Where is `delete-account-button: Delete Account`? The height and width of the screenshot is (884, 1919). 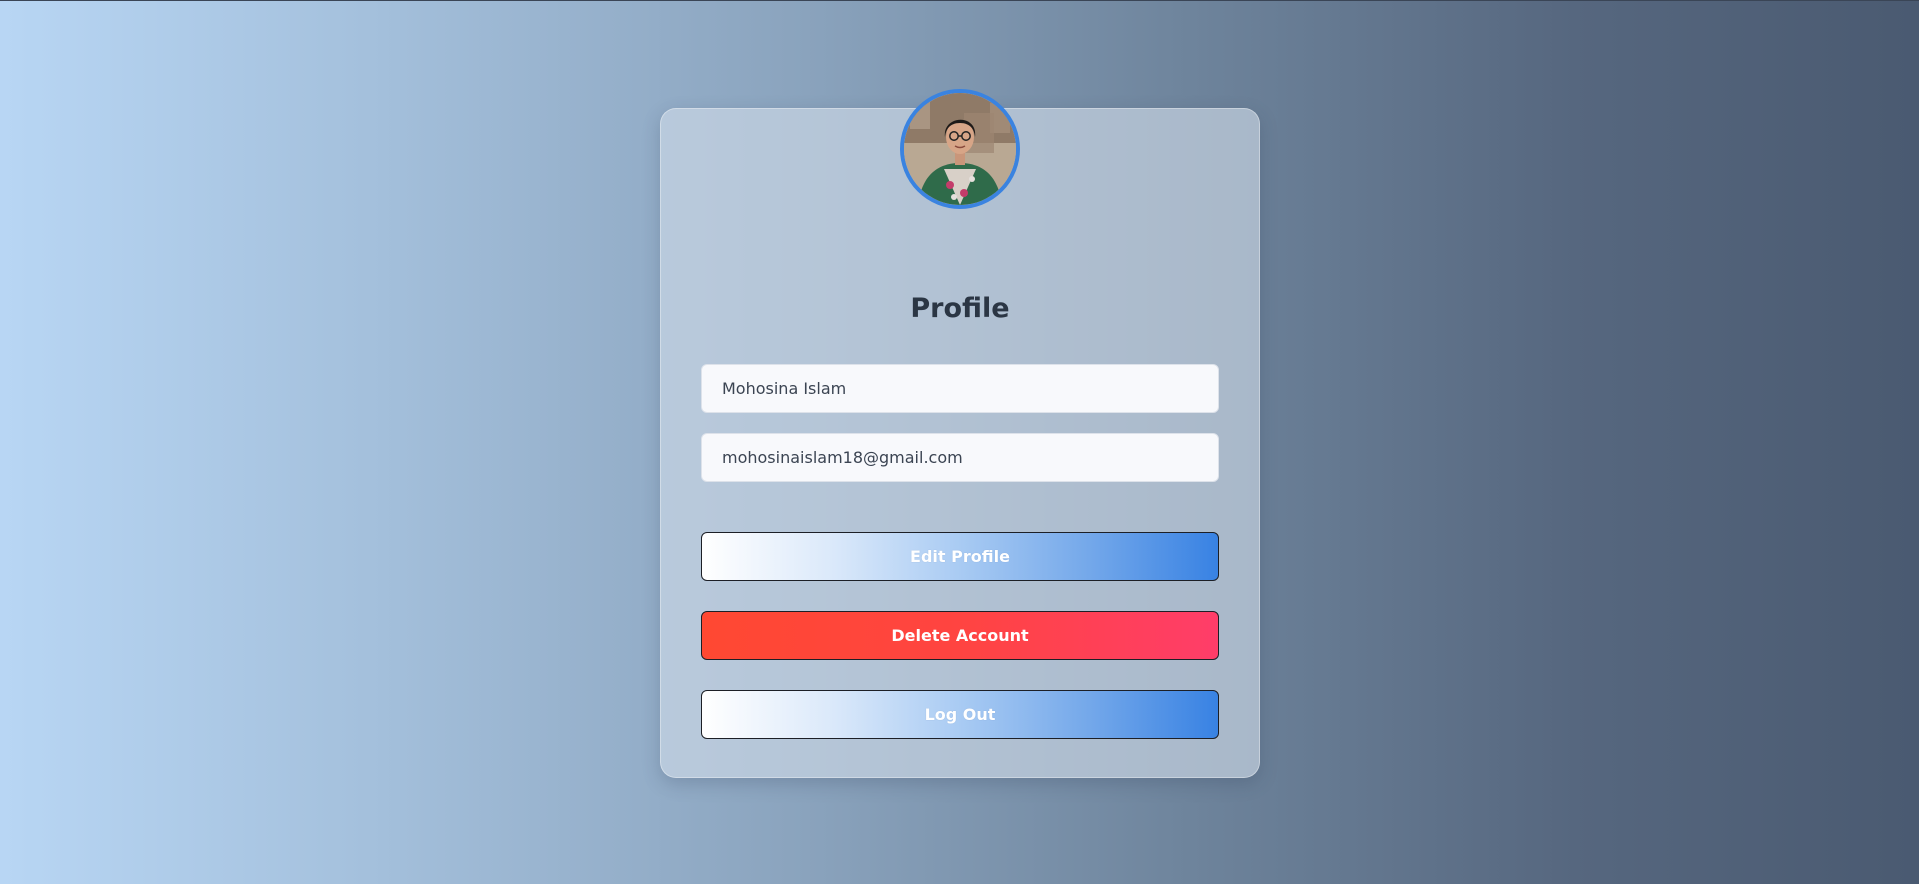
delete-account-button: Delete Account is located at coordinates (960, 635).